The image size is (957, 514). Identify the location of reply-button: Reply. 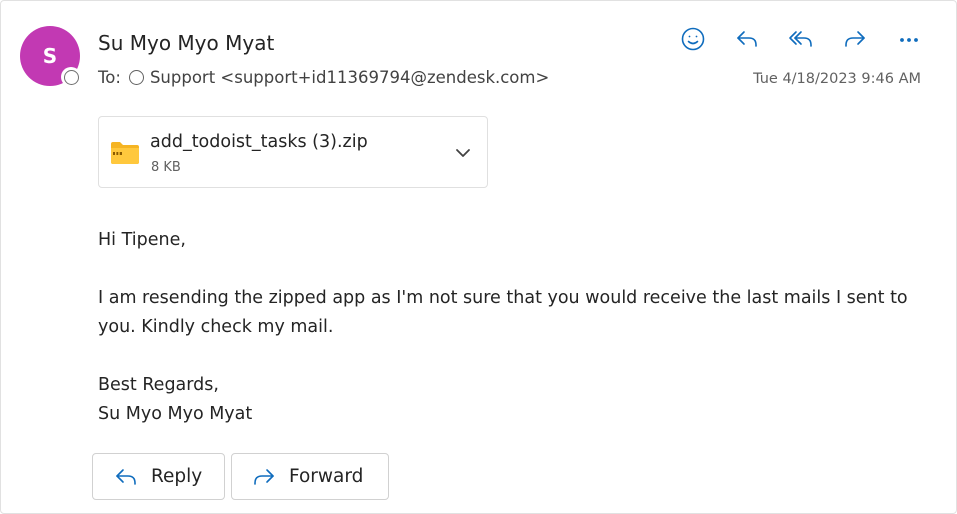
(158, 476).